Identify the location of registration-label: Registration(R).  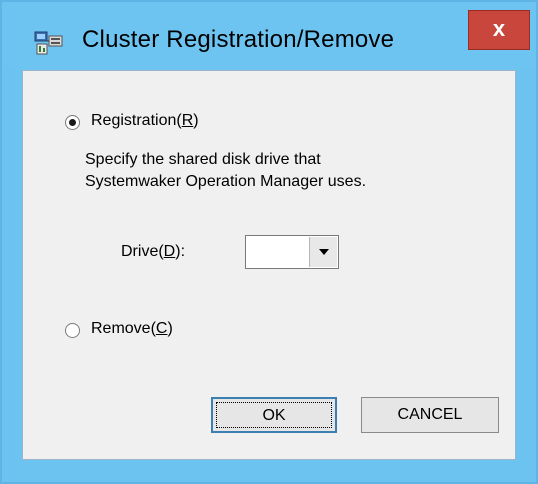
(145, 121).